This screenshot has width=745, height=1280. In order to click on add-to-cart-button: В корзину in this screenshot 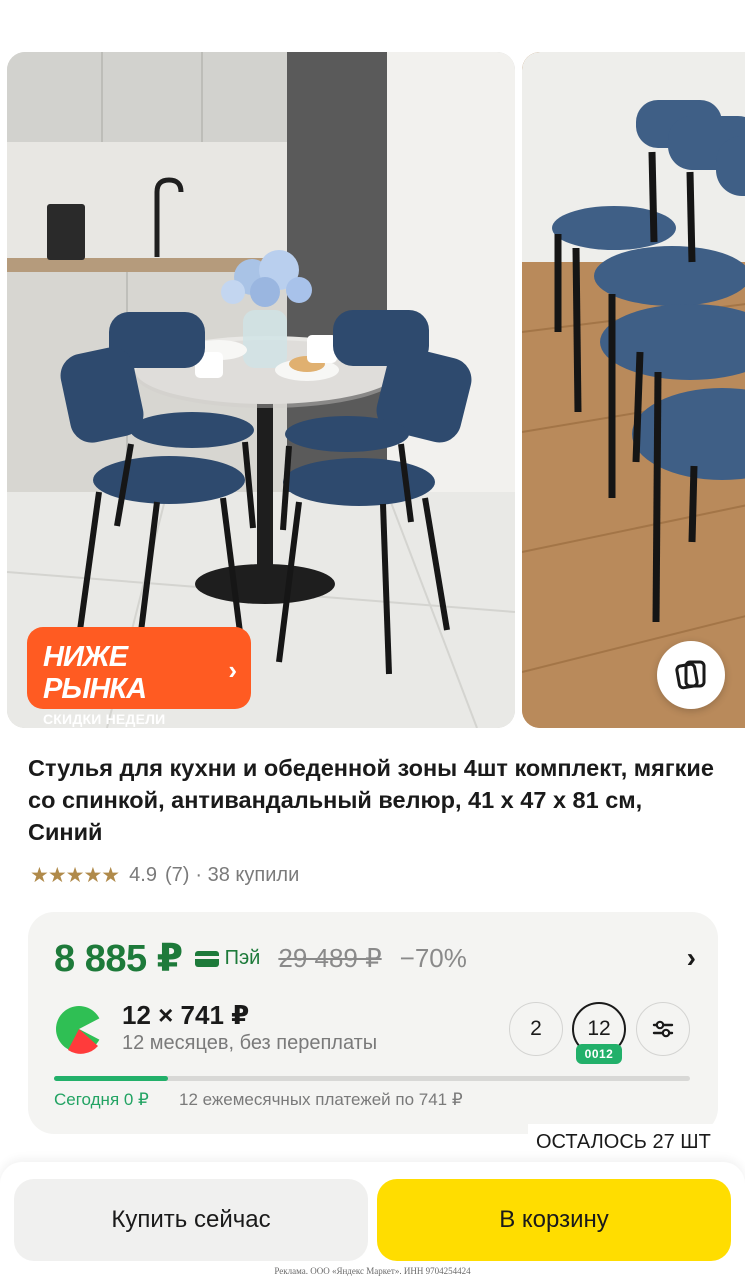, I will do `click(554, 1220)`.